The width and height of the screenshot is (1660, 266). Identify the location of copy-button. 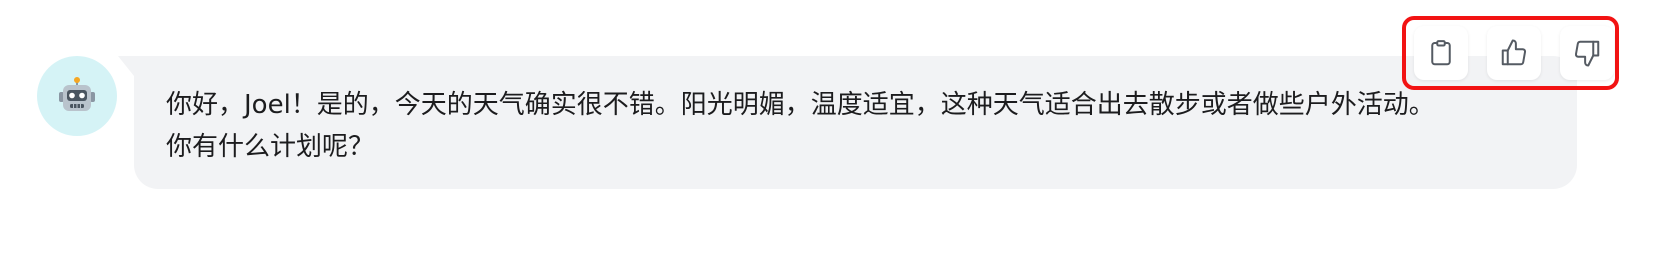
(1441, 53).